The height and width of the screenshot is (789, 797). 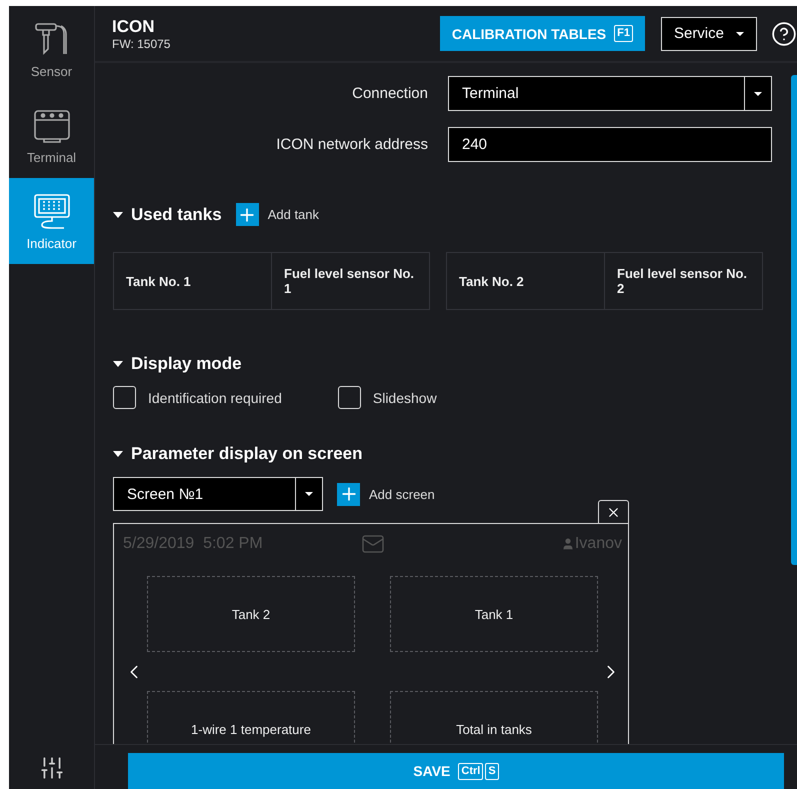 I want to click on settings-icon, so click(x=51, y=768).